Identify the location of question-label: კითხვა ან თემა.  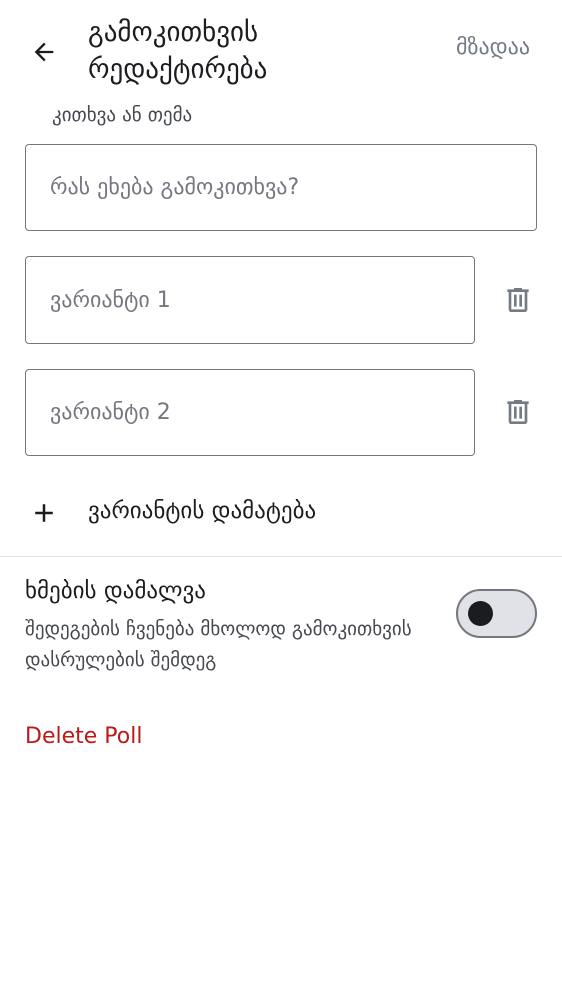
(122, 115).